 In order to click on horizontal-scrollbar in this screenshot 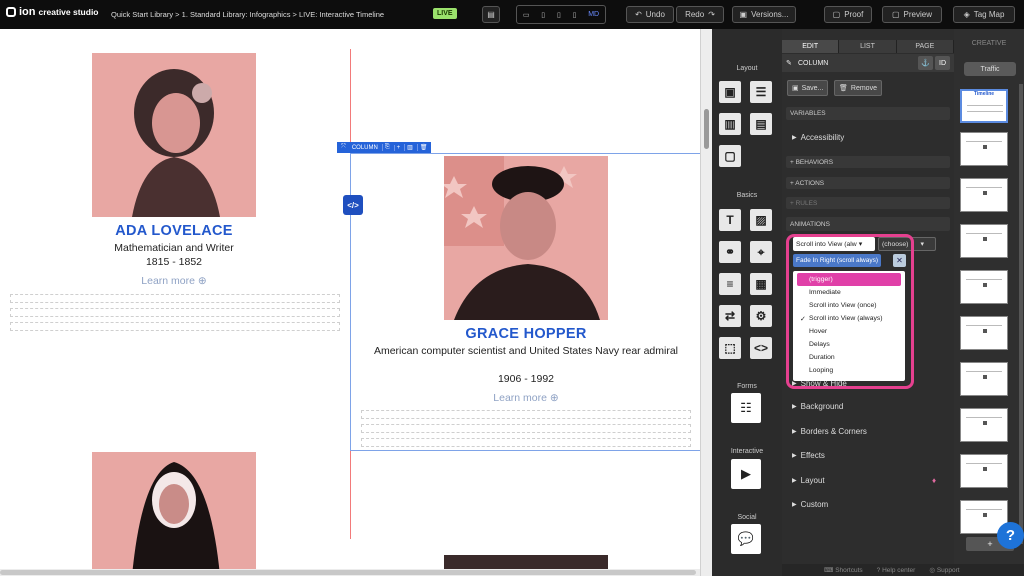, I will do `click(350, 572)`.